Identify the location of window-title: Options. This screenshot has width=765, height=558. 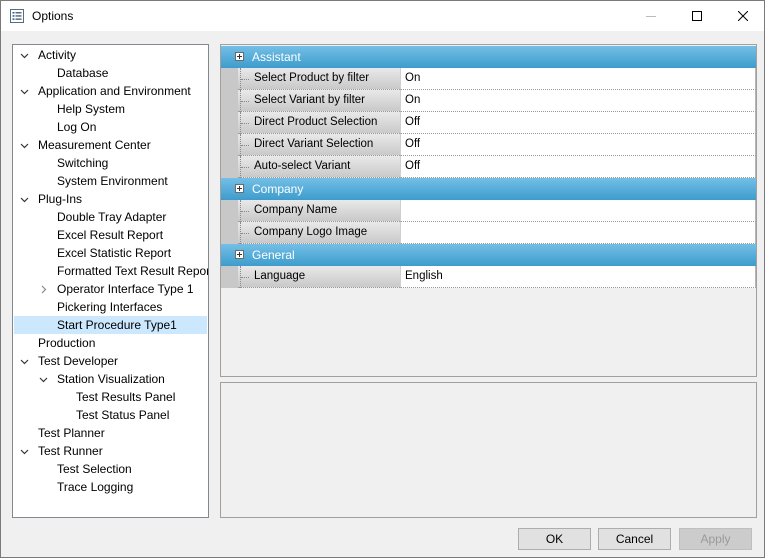
(53, 16).